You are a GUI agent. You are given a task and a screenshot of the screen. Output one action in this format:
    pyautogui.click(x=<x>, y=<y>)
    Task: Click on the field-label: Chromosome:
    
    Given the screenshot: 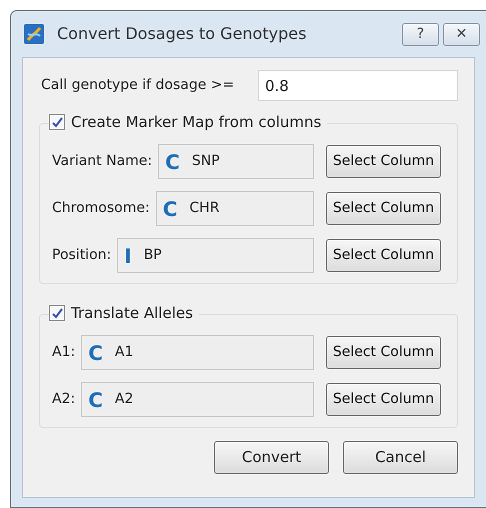 What is the action you would take?
    pyautogui.click(x=101, y=208)
    